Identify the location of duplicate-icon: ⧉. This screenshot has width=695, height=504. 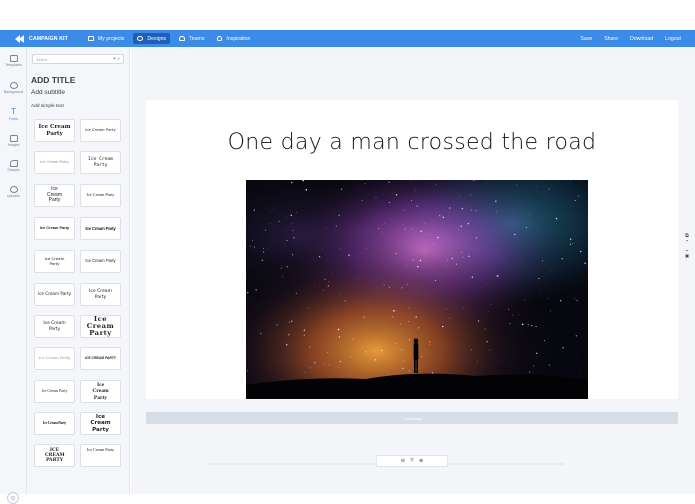
(687, 236).